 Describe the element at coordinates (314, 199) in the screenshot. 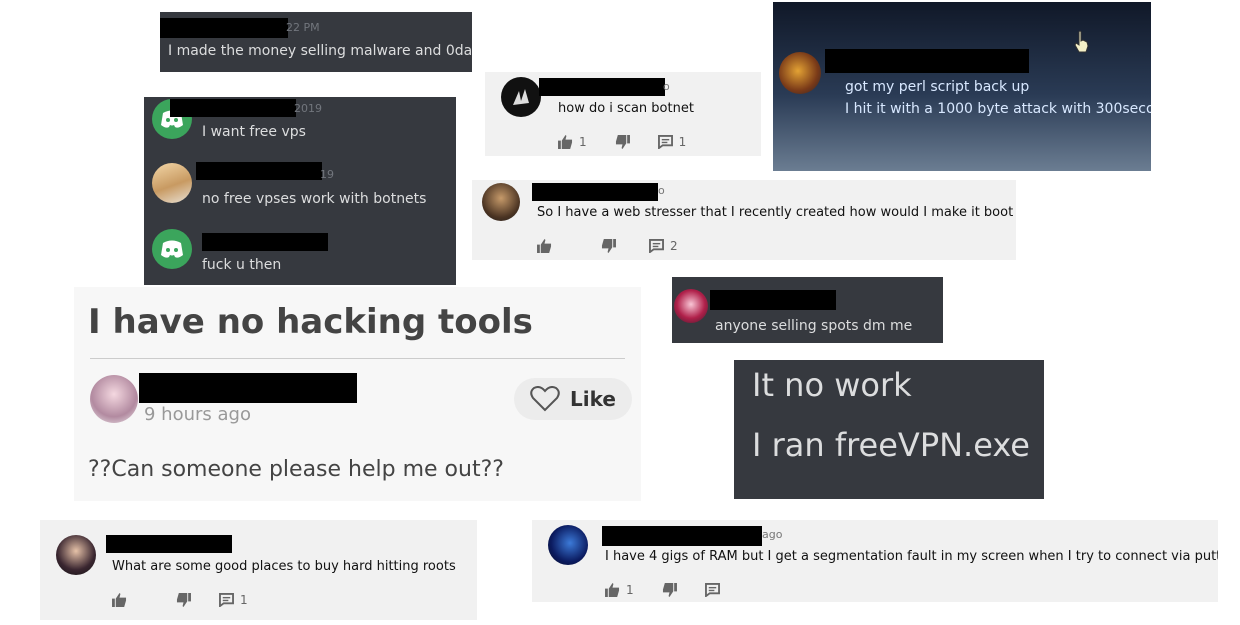

I see `message-text: no free vpses work with botnets` at that location.